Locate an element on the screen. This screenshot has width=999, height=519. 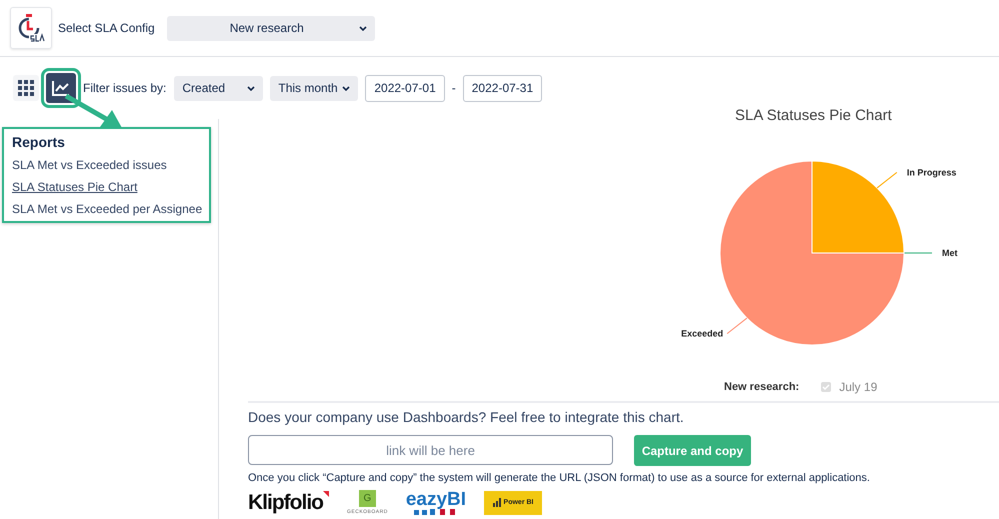
legend-label: New research: is located at coordinates (762, 387).